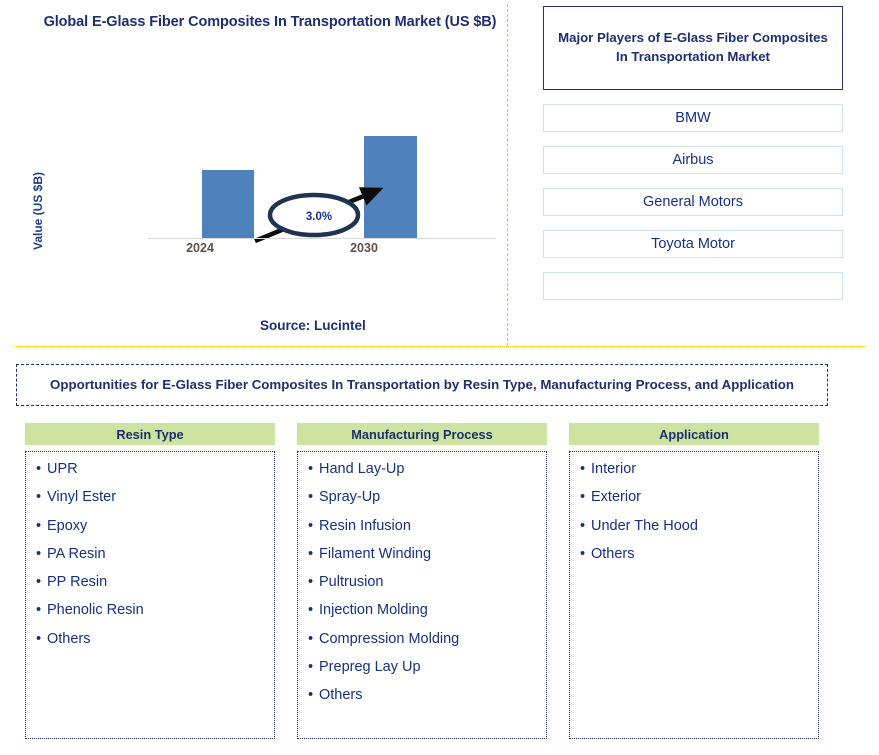 The height and width of the screenshot is (755, 879). I want to click on x-tick-2024: 2024, so click(200, 248).